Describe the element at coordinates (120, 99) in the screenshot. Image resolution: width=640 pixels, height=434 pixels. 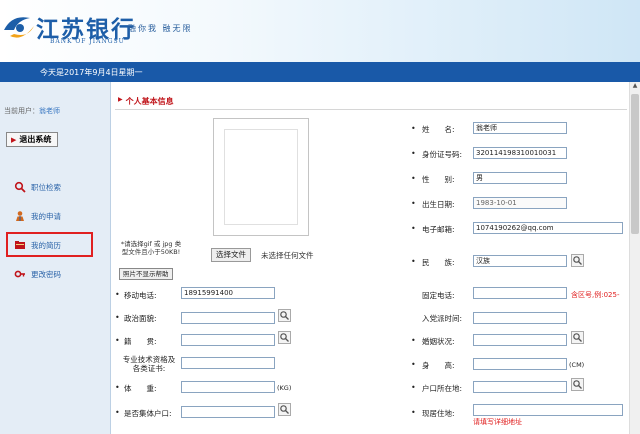
I see `section-marker-icon: ▶` at that location.